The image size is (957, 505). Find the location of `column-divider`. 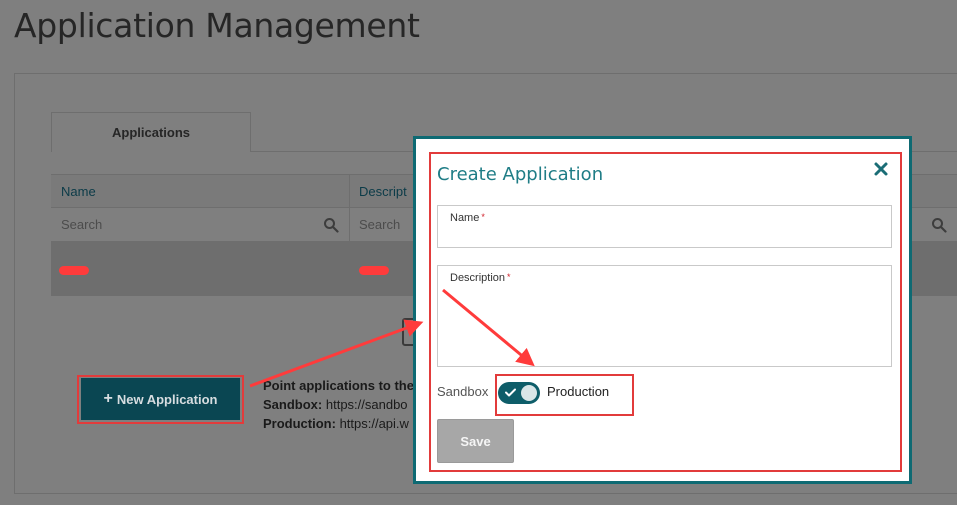

column-divider is located at coordinates (349, 208).